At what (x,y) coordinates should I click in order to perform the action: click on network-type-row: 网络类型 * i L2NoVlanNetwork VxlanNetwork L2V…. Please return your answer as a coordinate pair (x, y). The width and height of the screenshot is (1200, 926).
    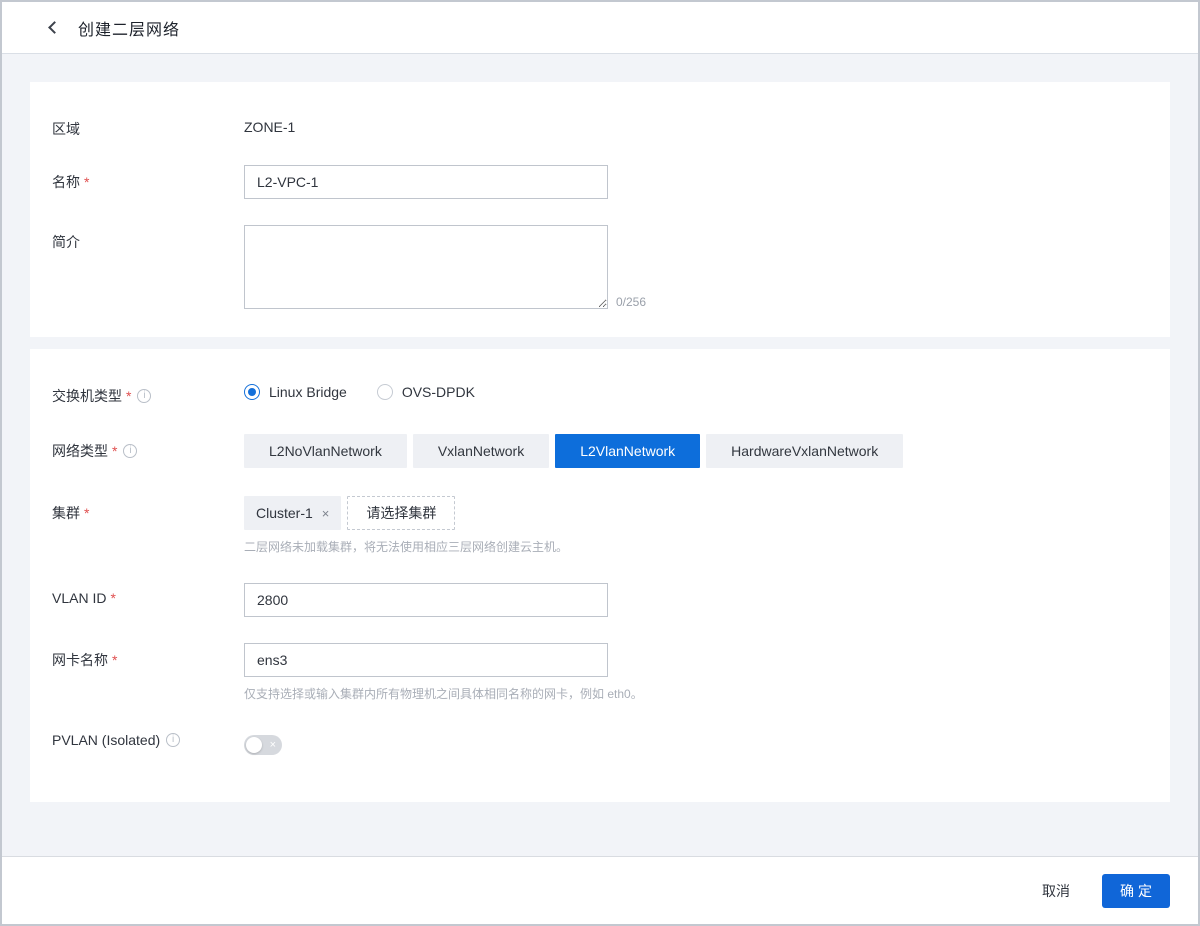
    Looking at the image, I should click on (596, 451).